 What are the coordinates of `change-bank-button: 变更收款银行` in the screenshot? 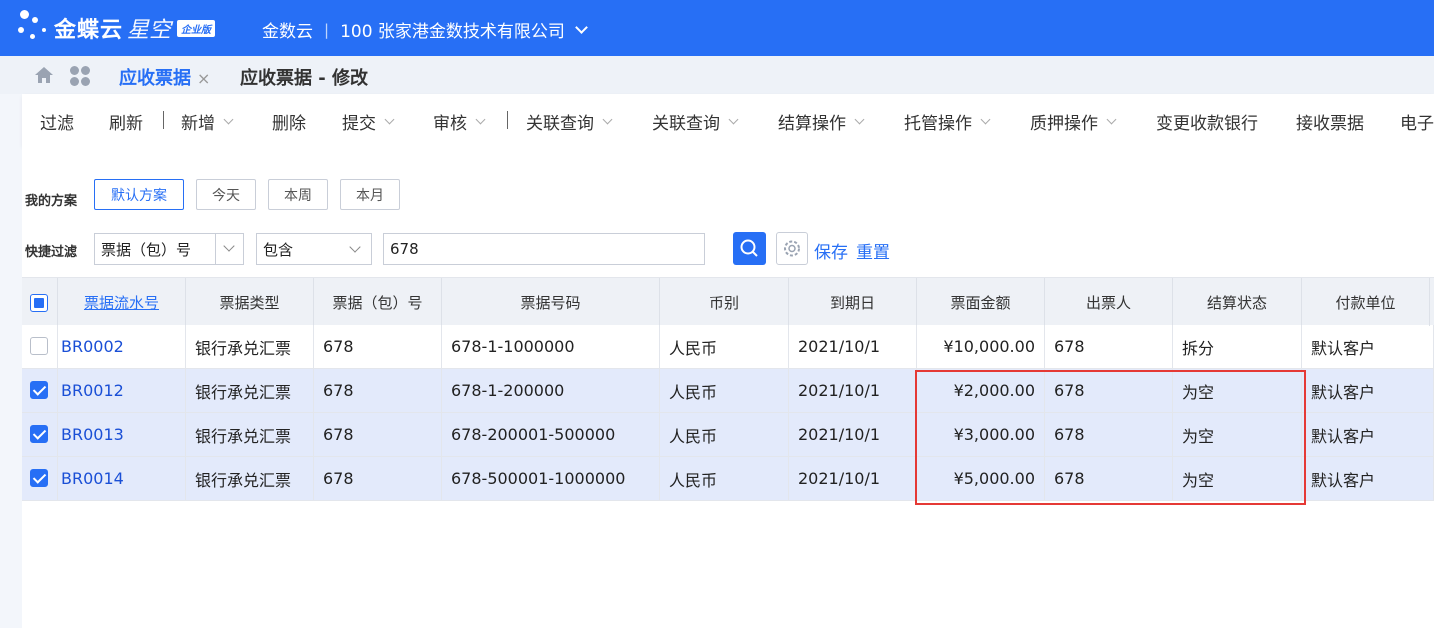 It's located at (1207, 121).